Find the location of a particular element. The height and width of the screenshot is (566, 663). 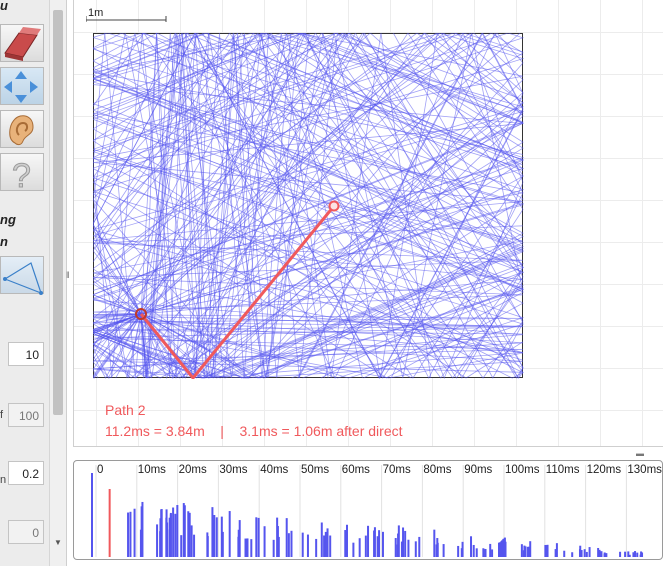

scroll-down-arrow-icon: ▼ is located at coordinates (58, 542).